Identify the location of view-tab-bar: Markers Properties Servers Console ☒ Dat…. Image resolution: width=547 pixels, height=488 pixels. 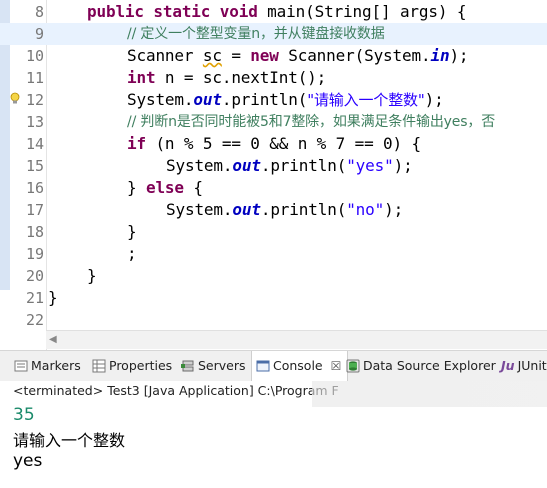
(273, 366).